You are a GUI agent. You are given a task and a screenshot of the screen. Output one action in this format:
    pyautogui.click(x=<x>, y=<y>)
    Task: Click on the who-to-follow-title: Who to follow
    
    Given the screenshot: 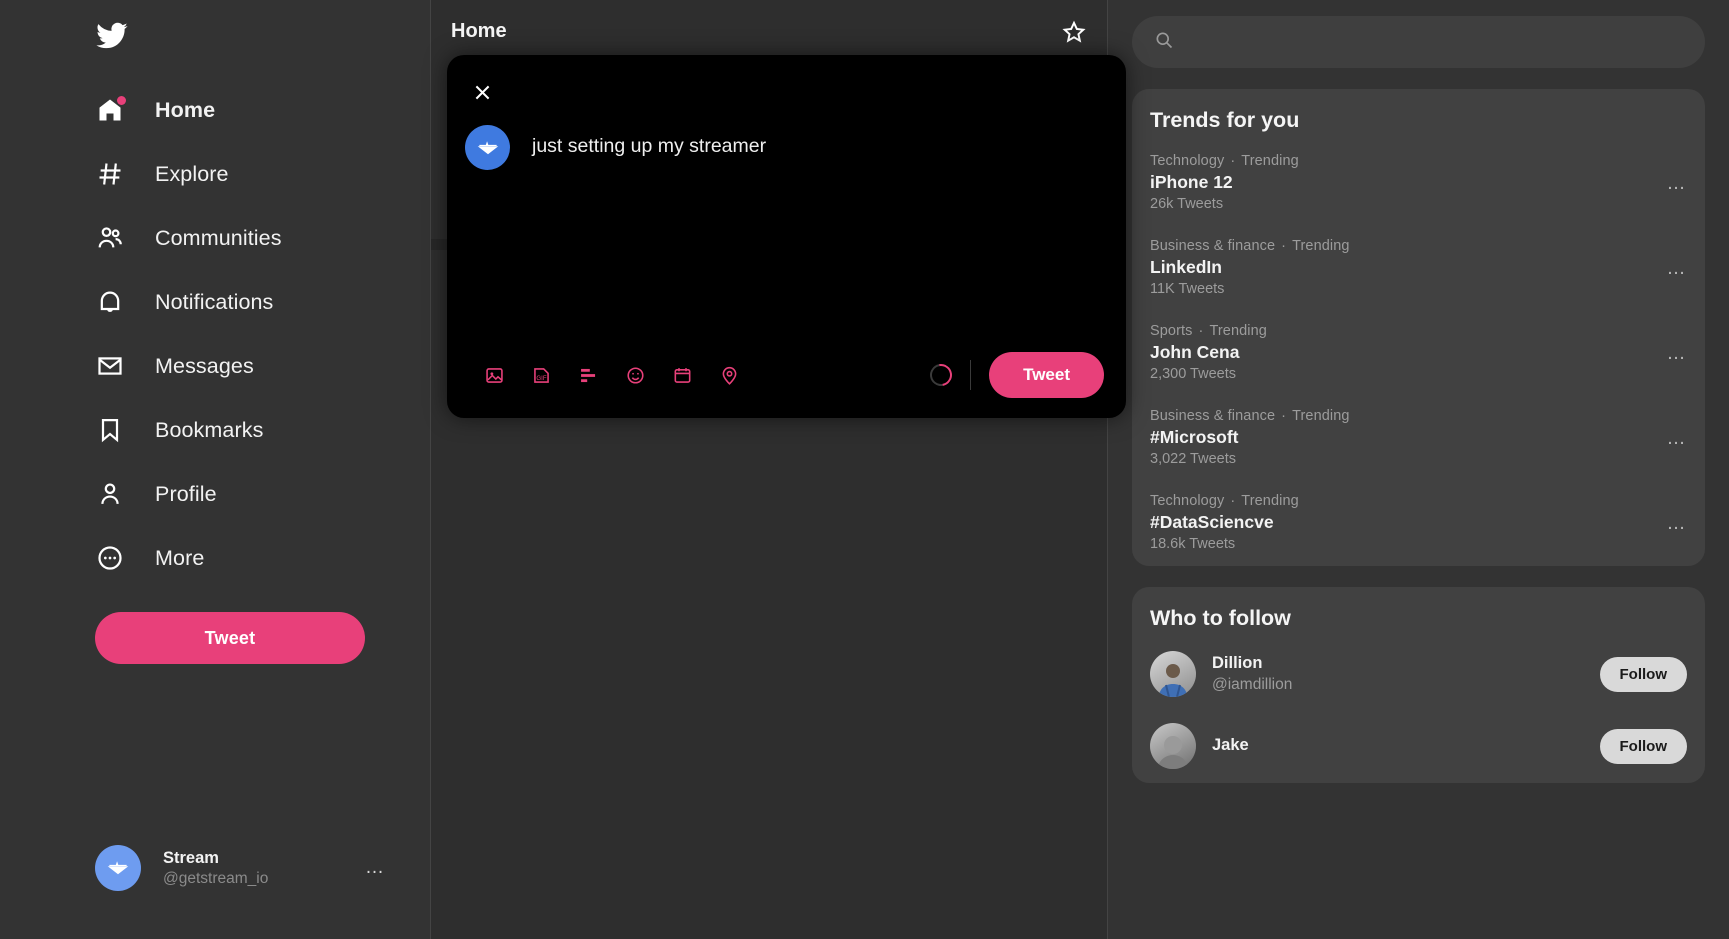 What is the action you would take?
    pyautogui.click(x=1220, y=618)
    